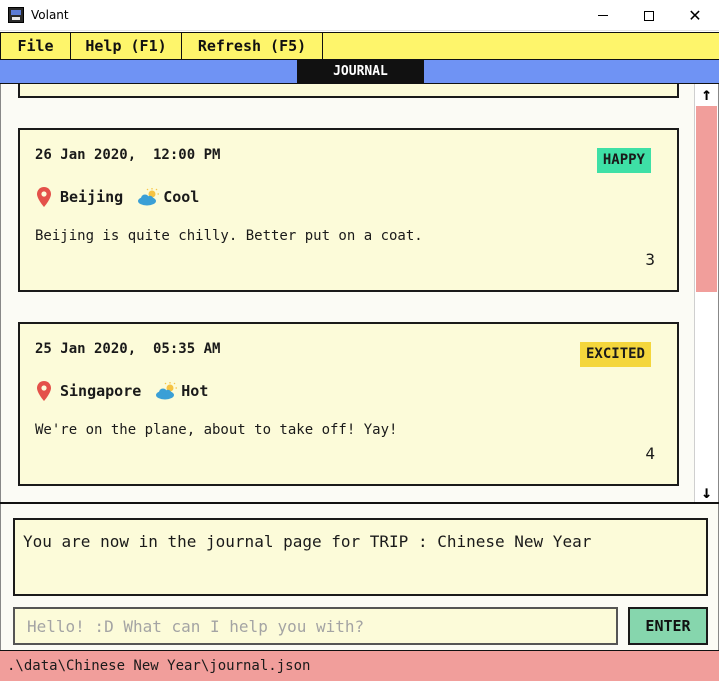 This screenshot has height=681, width=719. I want to click on tab-journal: JOURNAL, so click(360, 71).